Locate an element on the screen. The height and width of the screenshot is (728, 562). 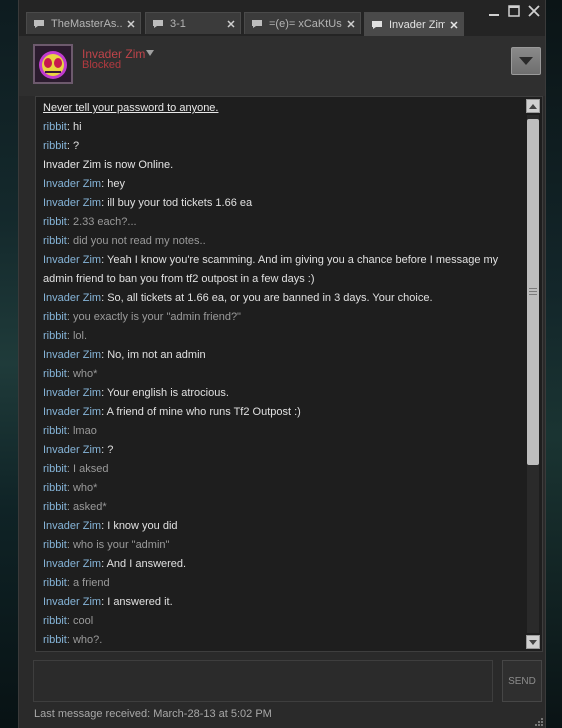
avatar is located at coordinates (53, 64).